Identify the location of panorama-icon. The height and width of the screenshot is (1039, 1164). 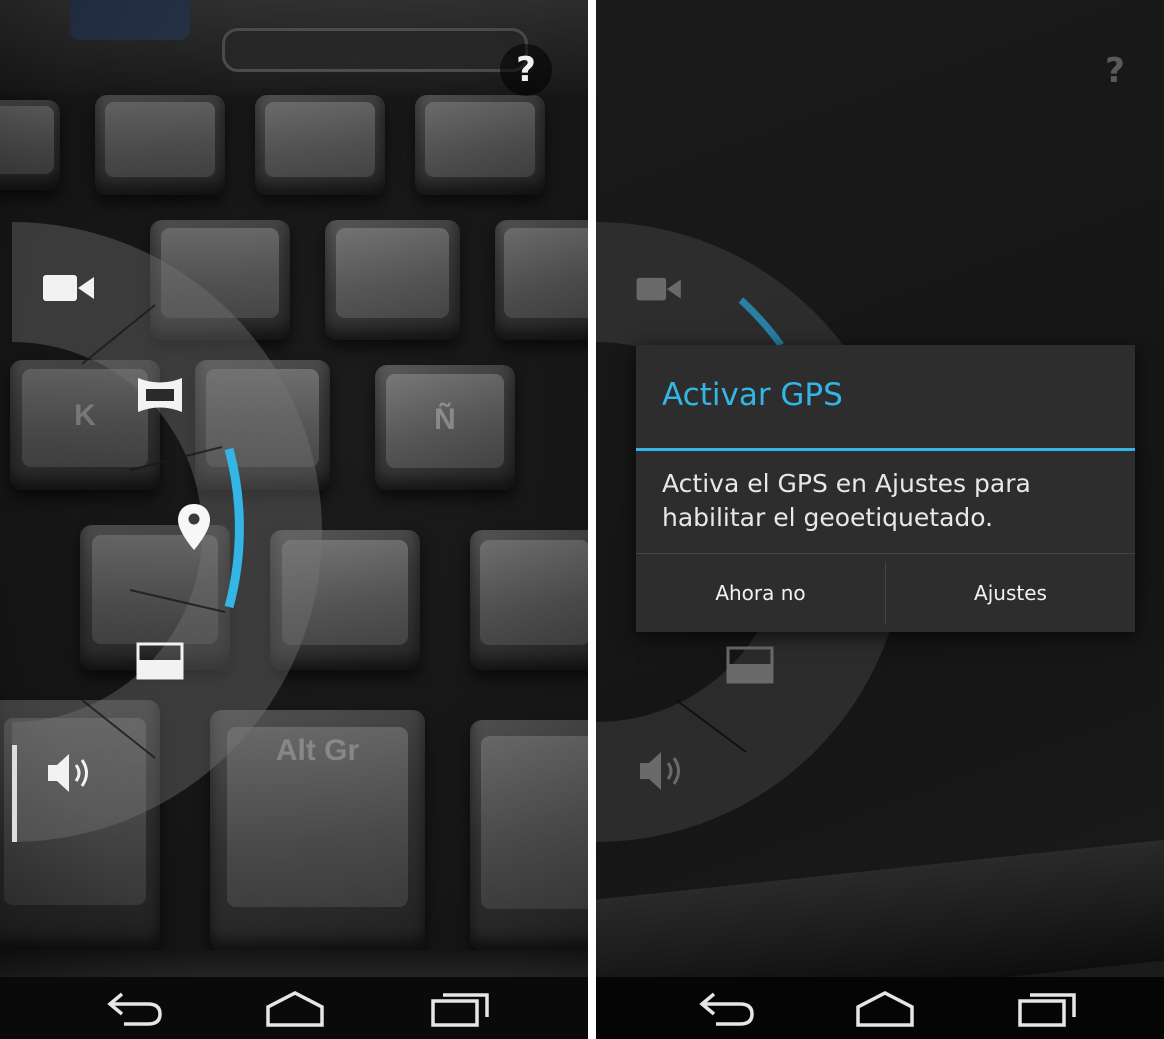
(160, 395).